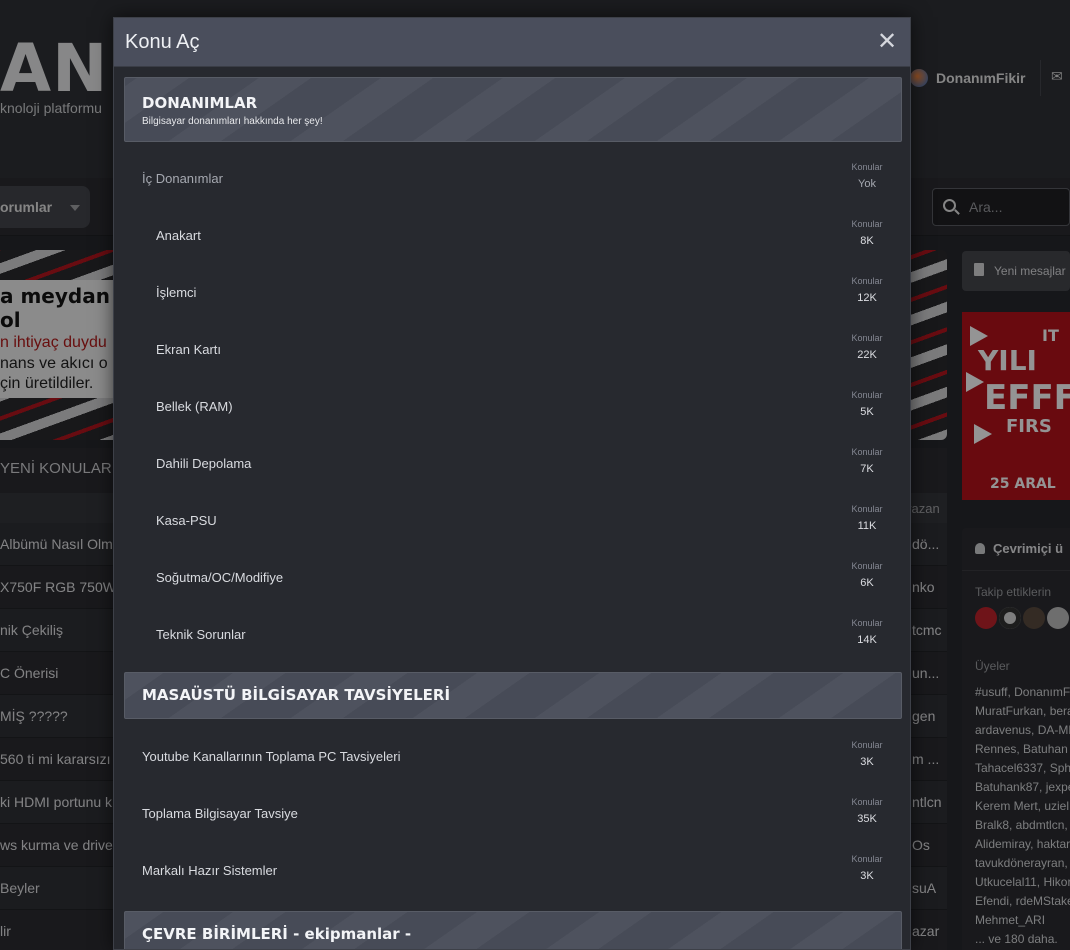 The height and width of the screenshot is (950, 1070). I want to click on forum-node: Markalı Hazır Sistemler Konular 3K, so click(513, 871).